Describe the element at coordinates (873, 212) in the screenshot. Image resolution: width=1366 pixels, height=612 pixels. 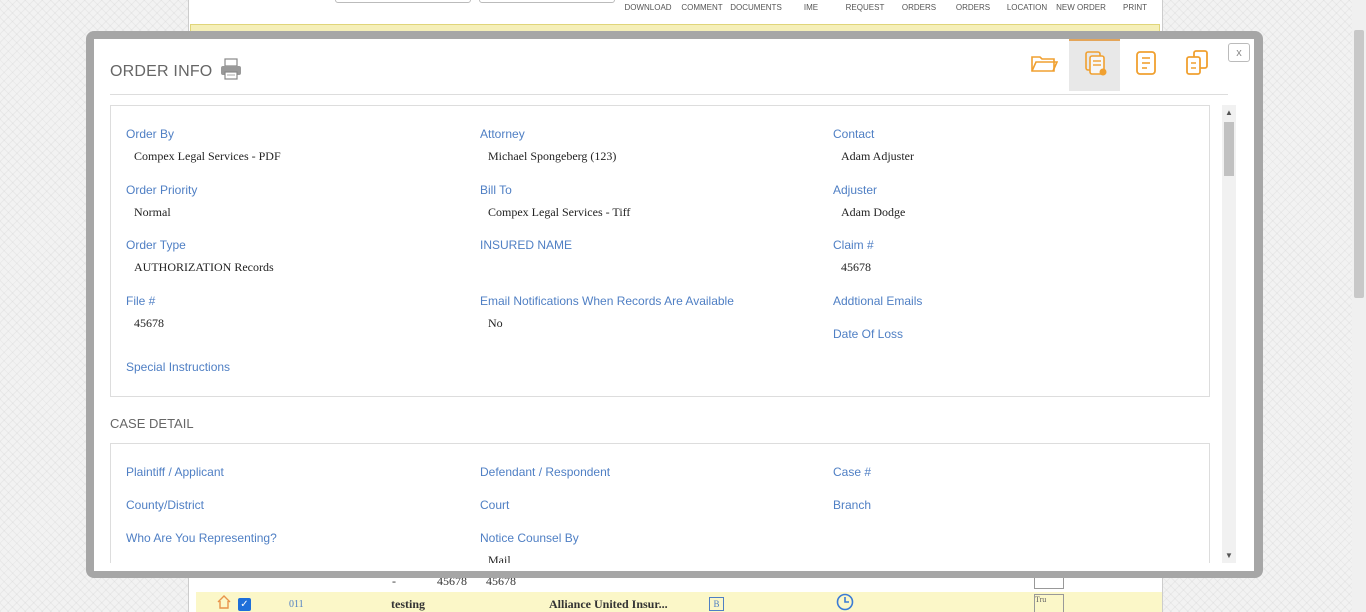
I see `field-value: Adam Dodge` at that location.